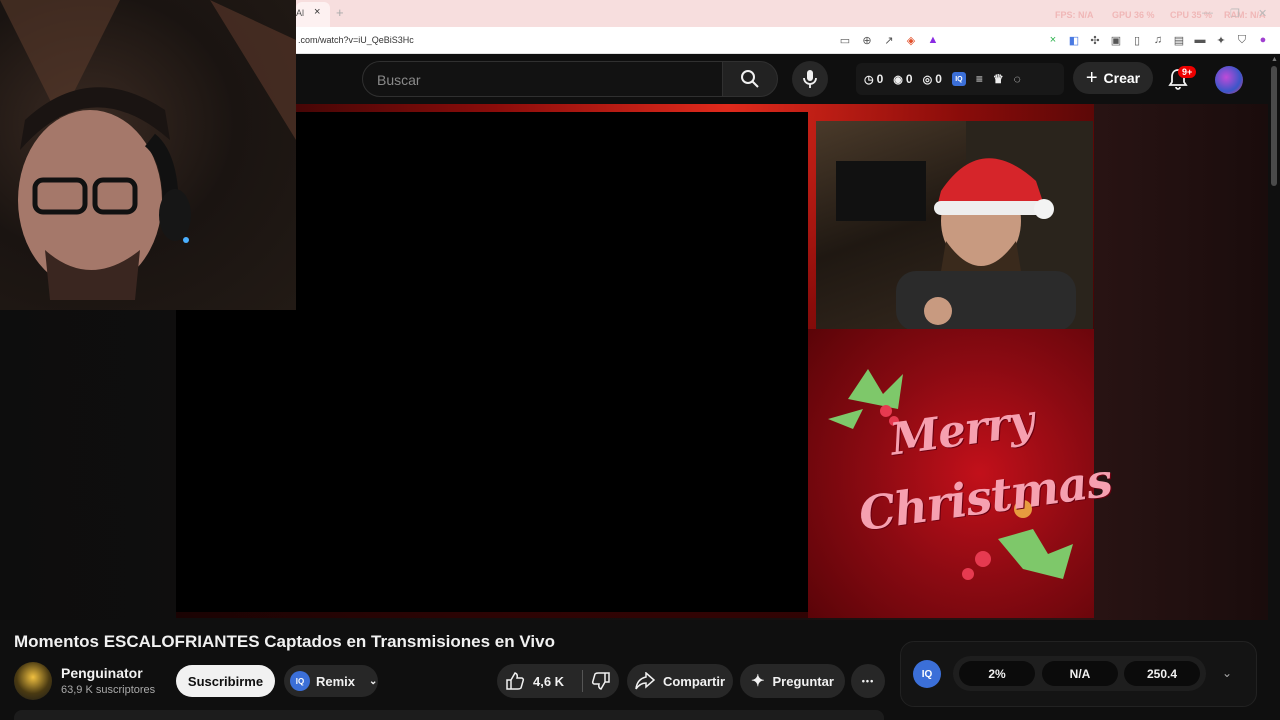 The image size is (1280, 720). What do you see at coordinates (300, 13) in the screenshot?
I see `tab-title: Al` at bounding box center [300, 13].